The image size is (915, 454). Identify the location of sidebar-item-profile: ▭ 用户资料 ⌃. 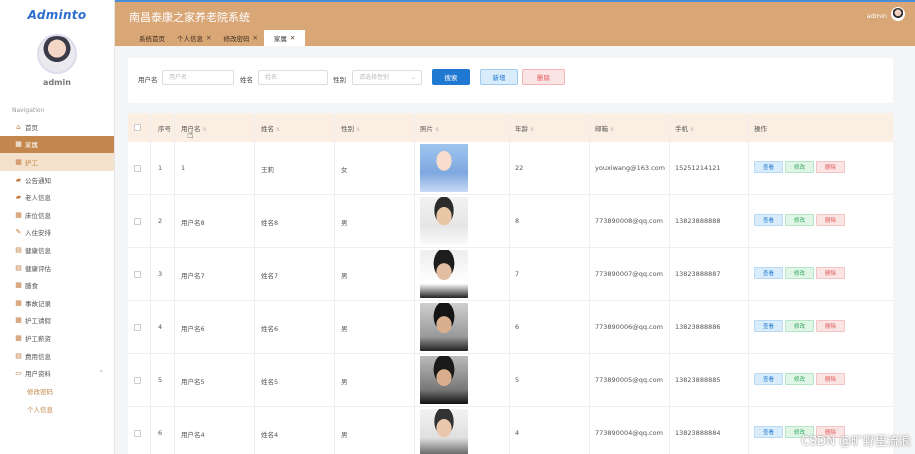
(57, 373).